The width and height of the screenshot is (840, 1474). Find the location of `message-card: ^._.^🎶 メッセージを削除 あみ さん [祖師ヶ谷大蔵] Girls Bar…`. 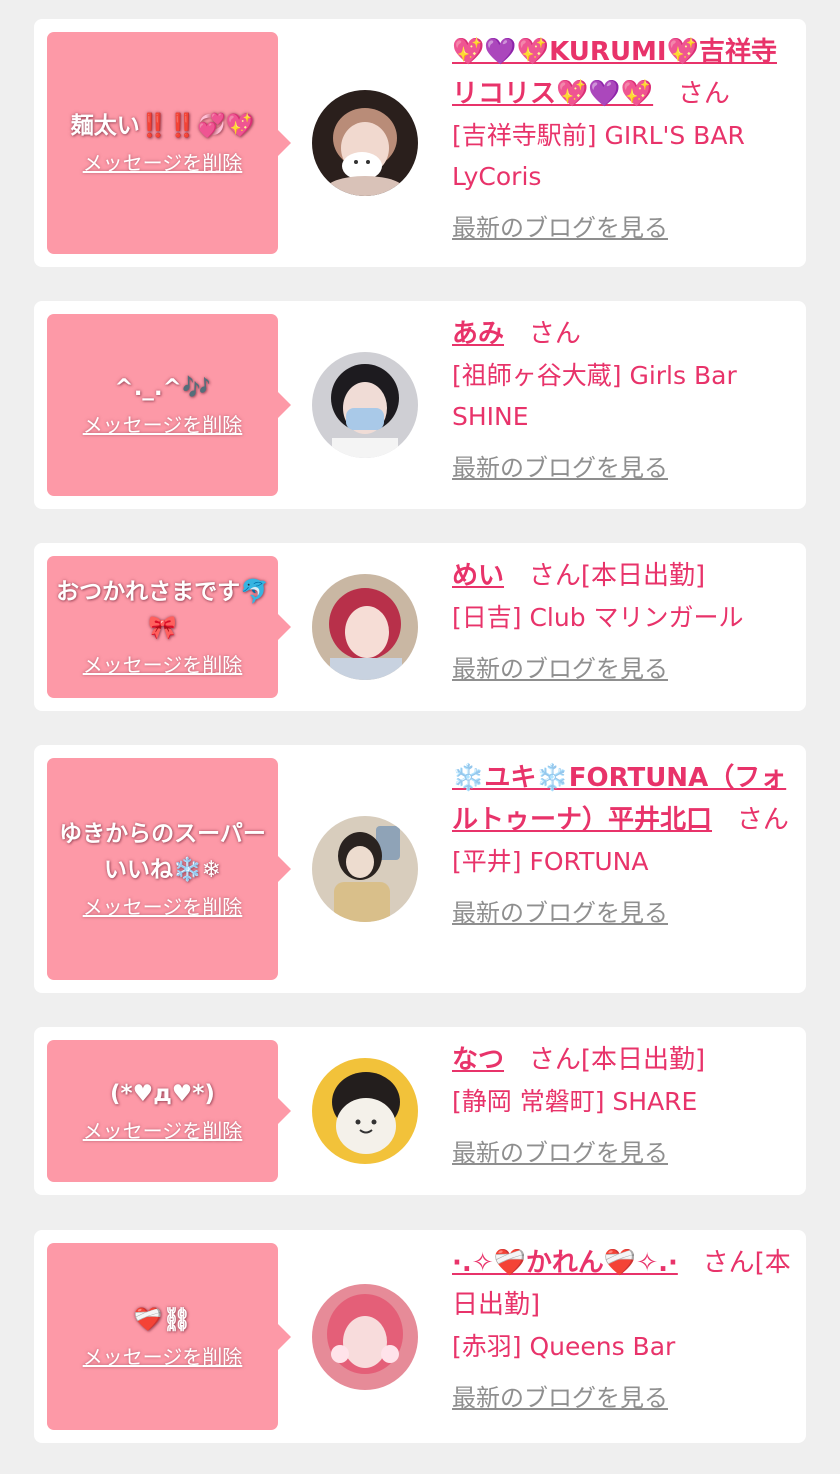

message-card: ^._.^🎶 メッセージを削除 あみ さん [祖師ヶ谷大蔵] Girls Bar… is located at coordinates (420, 405).